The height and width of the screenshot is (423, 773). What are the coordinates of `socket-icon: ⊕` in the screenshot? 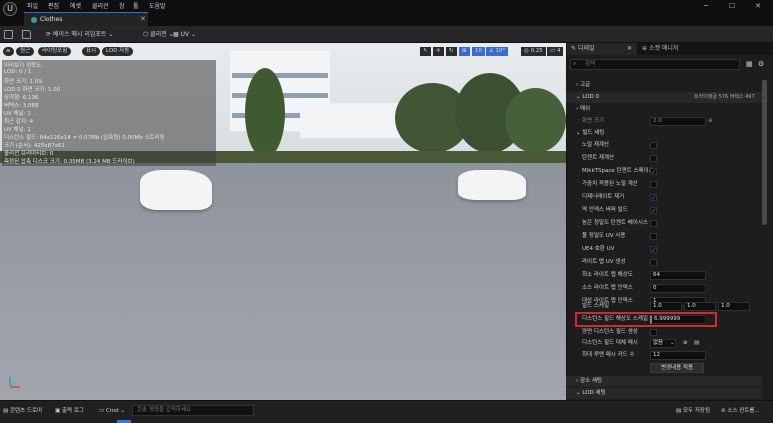 It's located at (645, 48).